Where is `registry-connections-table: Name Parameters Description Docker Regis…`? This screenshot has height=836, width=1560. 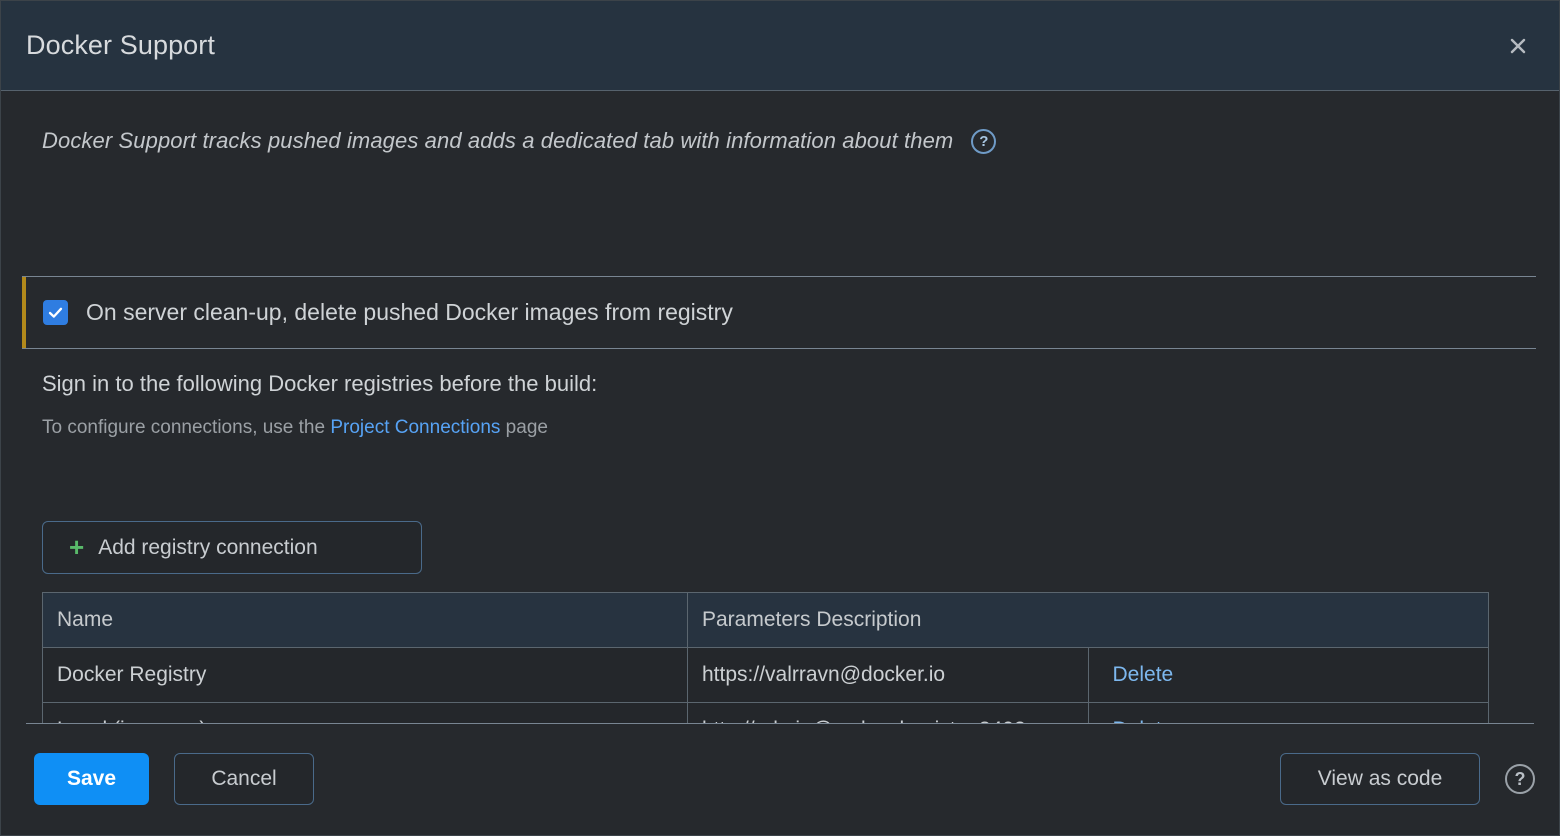
registry-connections-table: Name Parameters Description Docker Regis… is located at coordinates (765, 657).